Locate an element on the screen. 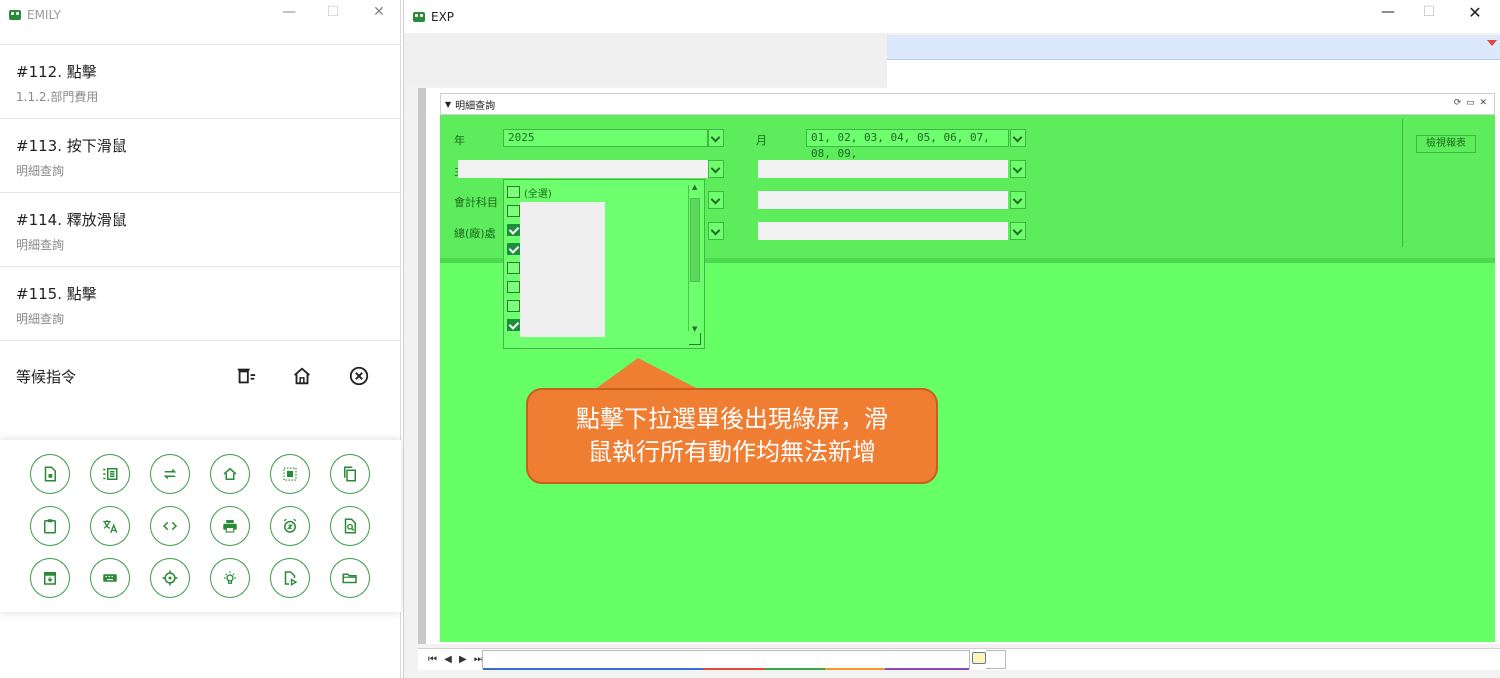 This screenshot has height=678, width=1500. month-select: 01, 02, 03, 04, 05, 06, 07, 08, 09, is located at coordinates (907, 144).